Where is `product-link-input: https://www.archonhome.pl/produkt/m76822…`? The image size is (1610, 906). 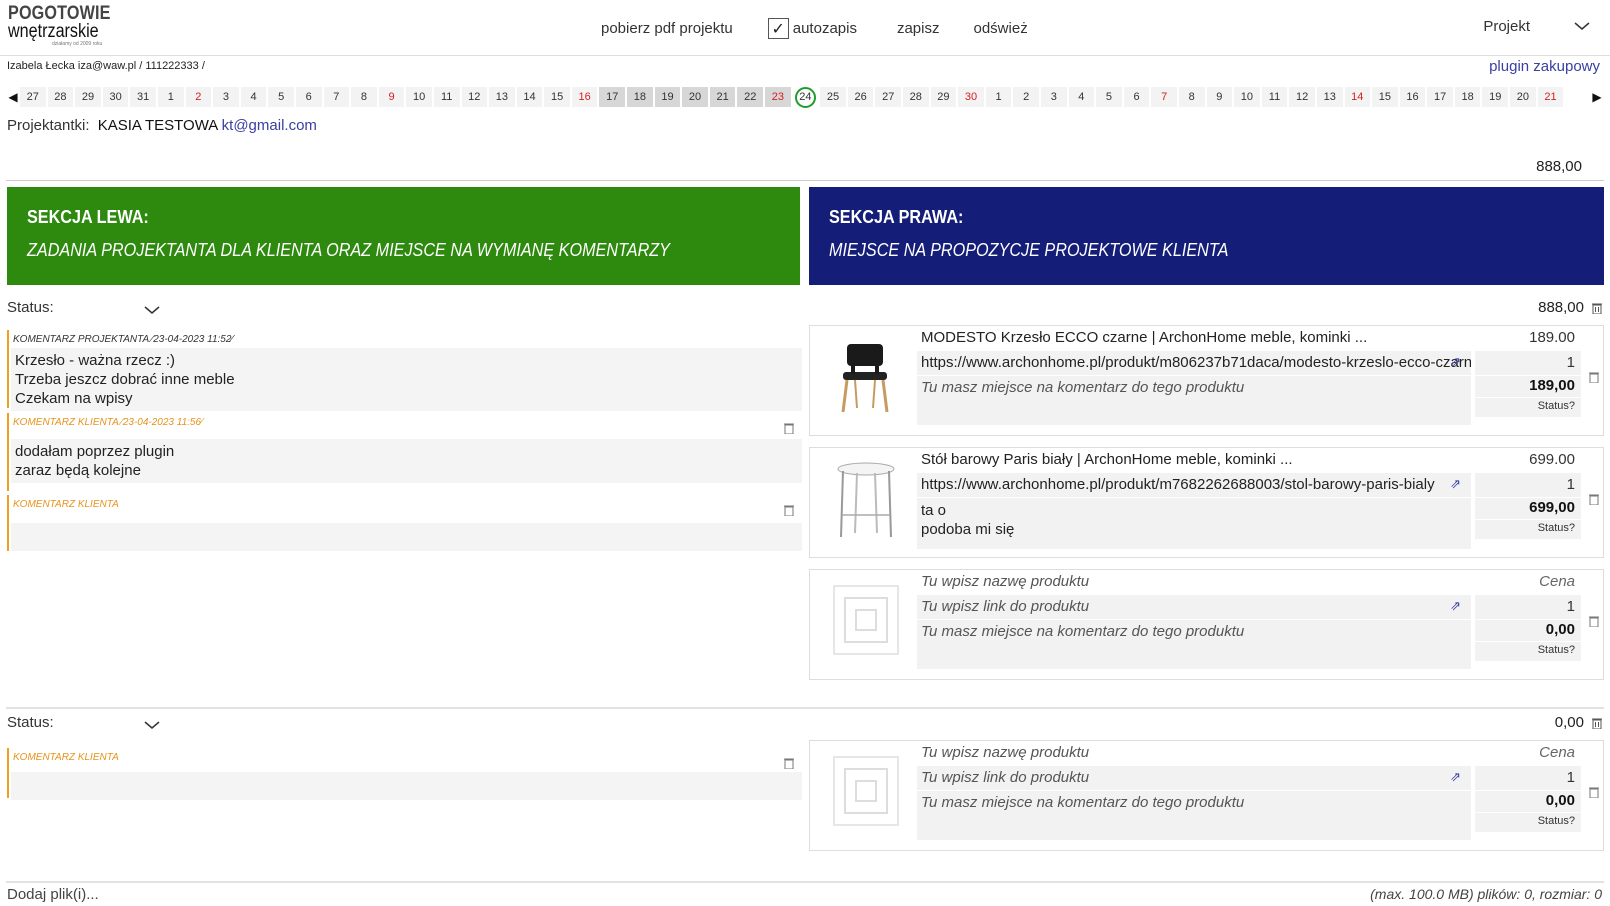 product-link-input: https://www.archonhome.pl/produkt/m76822… is located at coordinates (1194, 485).